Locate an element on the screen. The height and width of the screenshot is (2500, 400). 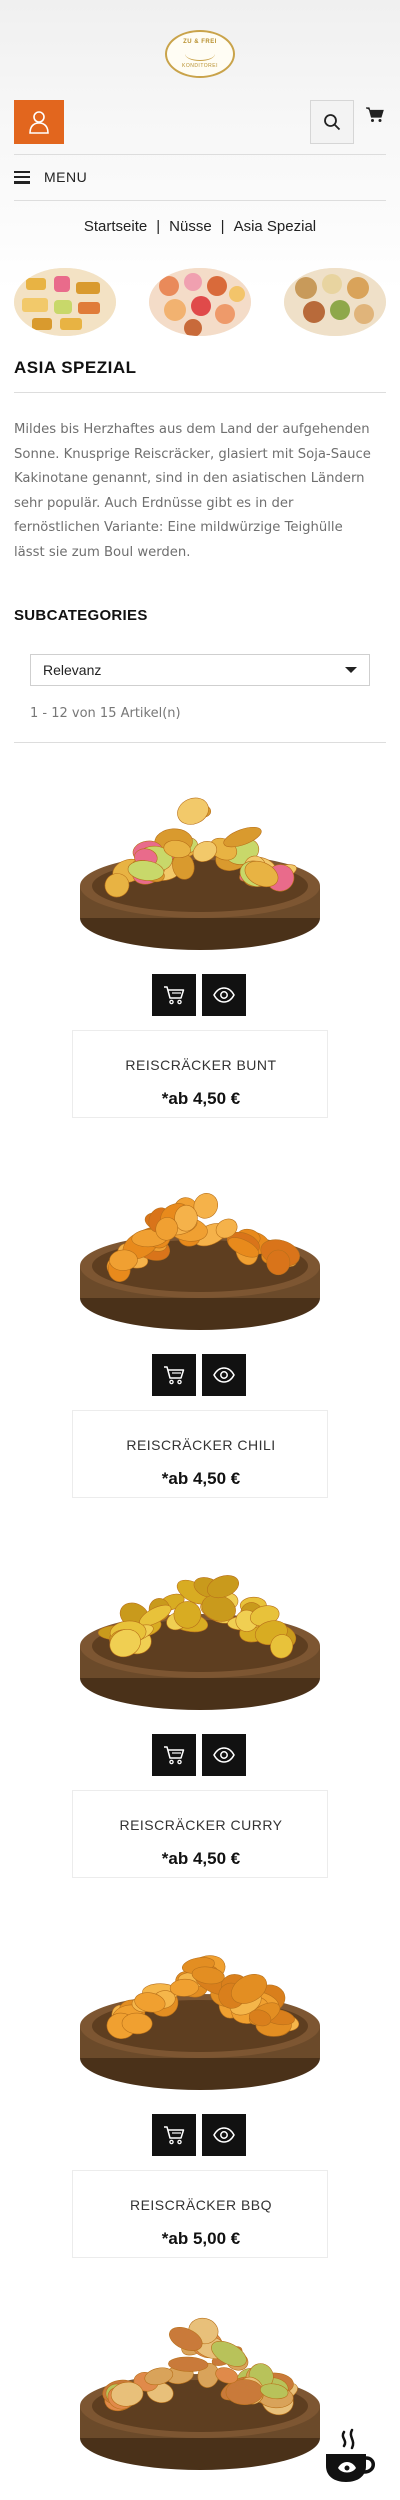
logo-line2: KONDITOREI is located at coordinates (200, 66).